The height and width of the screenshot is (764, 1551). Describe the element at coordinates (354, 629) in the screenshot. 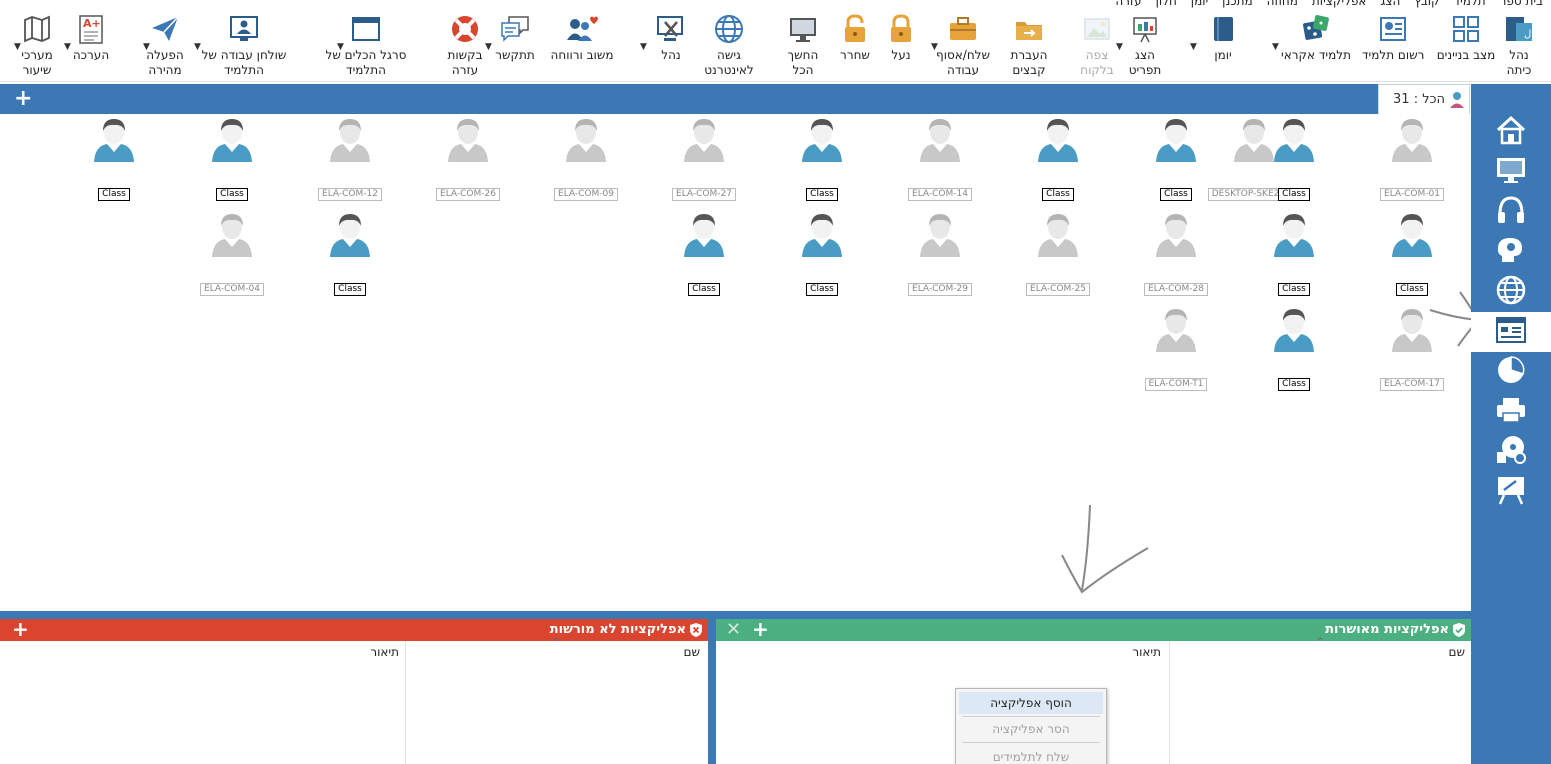

I see `blocked-apps-header: + אפליקציות לא מורשות` at that location.